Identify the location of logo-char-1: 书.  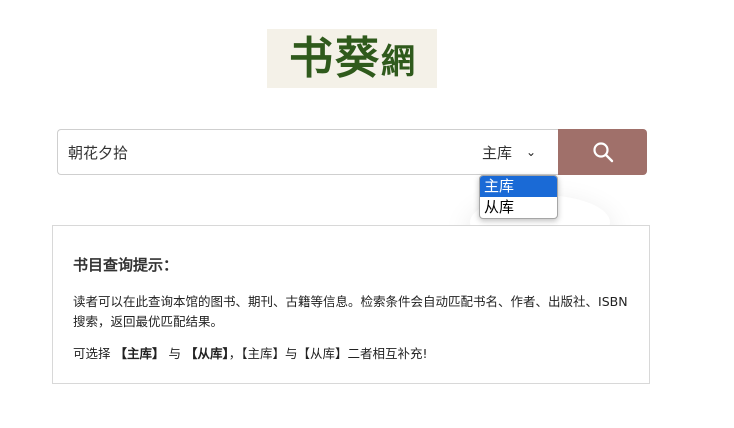
(311, 58).